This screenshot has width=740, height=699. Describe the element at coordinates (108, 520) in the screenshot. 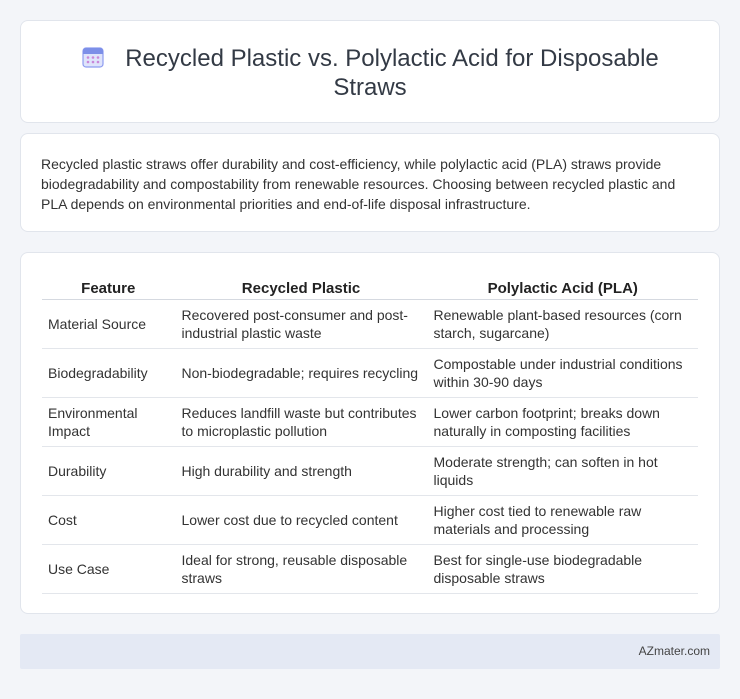

I see `table-cell-feature: Cost` at that location.